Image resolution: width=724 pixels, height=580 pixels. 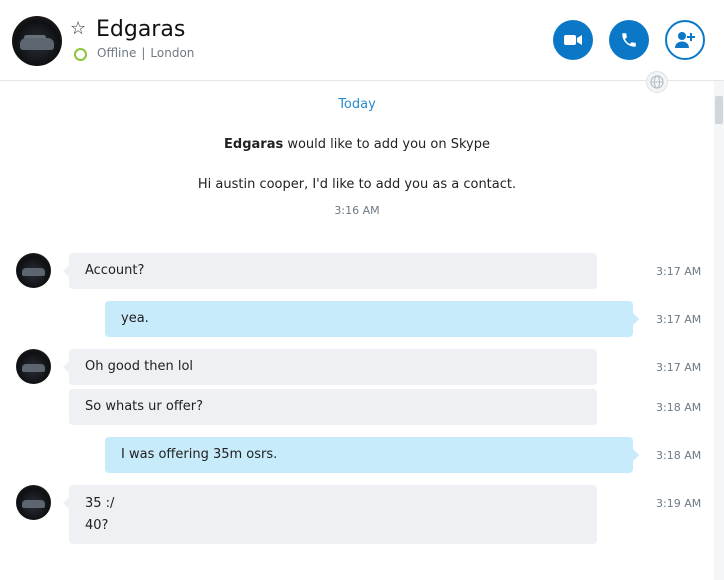 What do you see at coordinates (140, 30) in the screenshot?
I see `contact-name: Edgaras` at bounding box center [140, 30].